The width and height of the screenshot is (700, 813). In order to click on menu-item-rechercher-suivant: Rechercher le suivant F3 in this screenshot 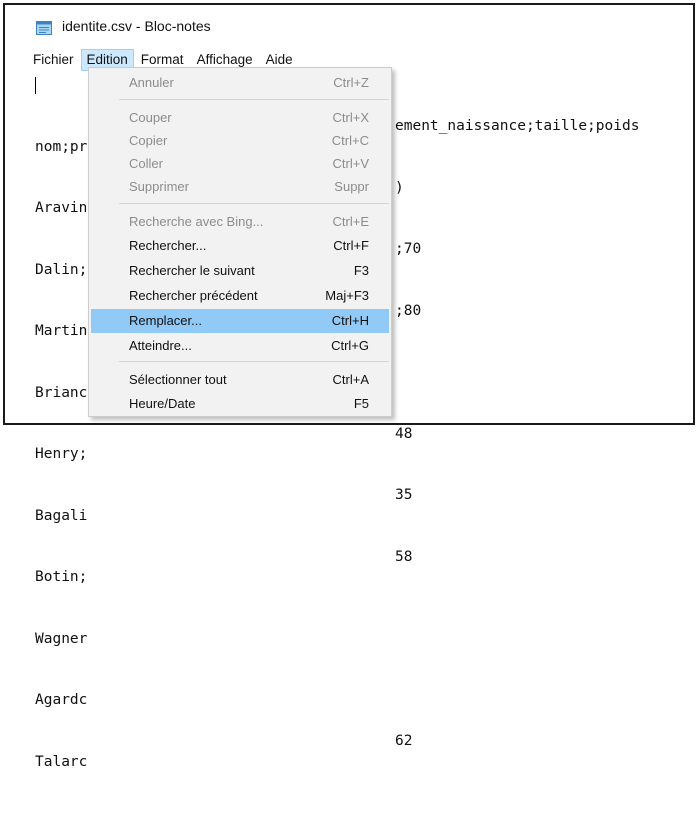, I will do `click(240, 270)`.